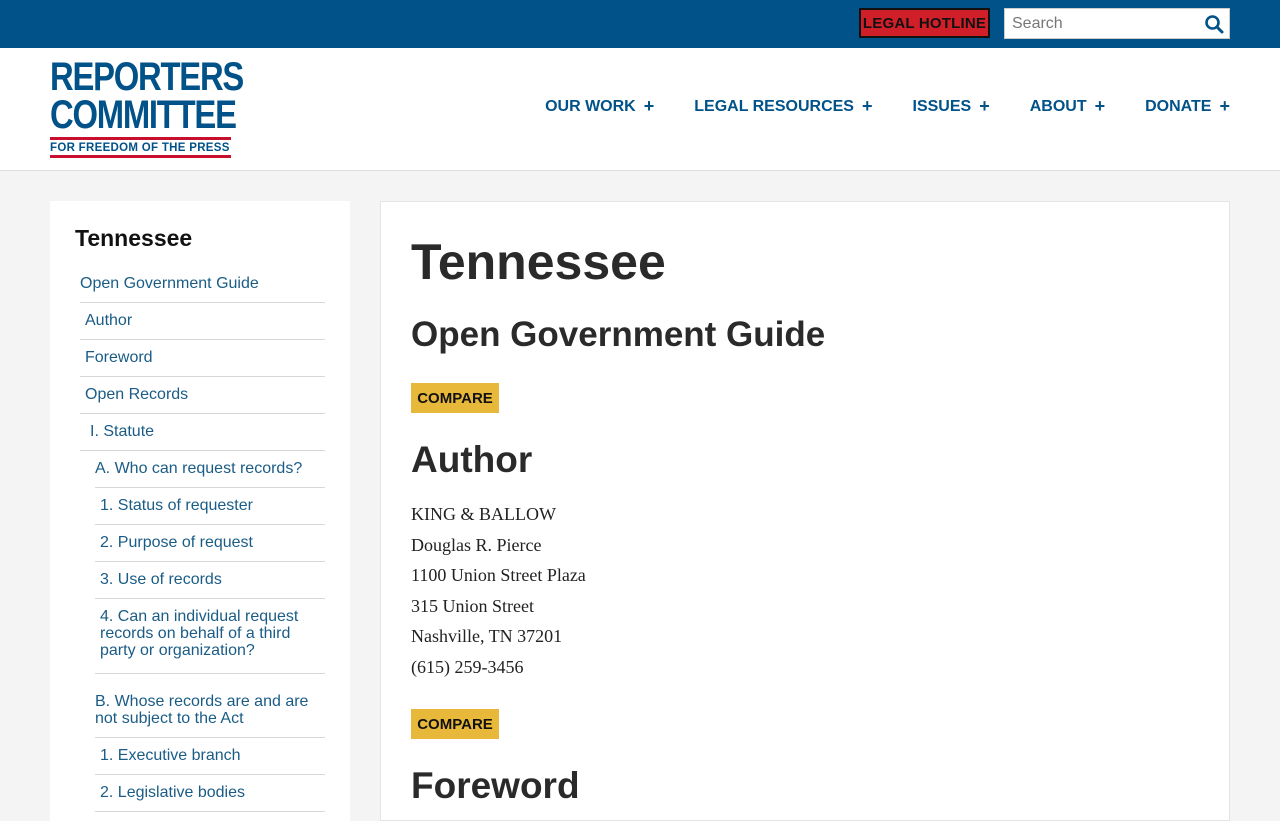 The height and width of the screenshot is (821, 1280). I want to click on page-title: Tennessee, so click(538, 262).